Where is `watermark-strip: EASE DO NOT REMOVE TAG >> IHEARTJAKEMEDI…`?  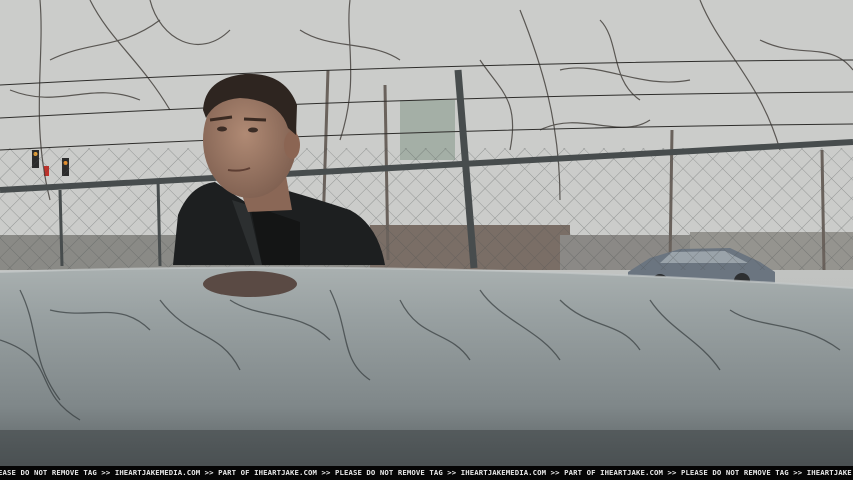
watermark-strip: EASE DO NOT REMOVE TAG >> IHEARTJAKEMEDI… is located at coordinates (426, 473).